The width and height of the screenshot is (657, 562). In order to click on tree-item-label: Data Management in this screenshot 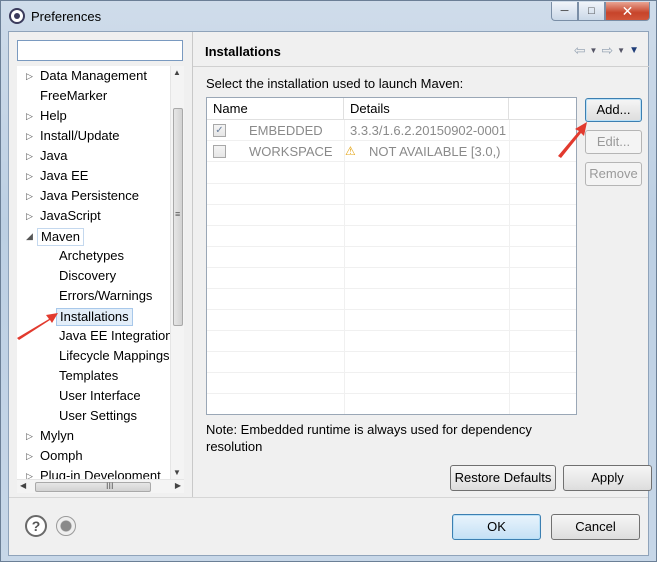, I will do `click(93, 75)`.